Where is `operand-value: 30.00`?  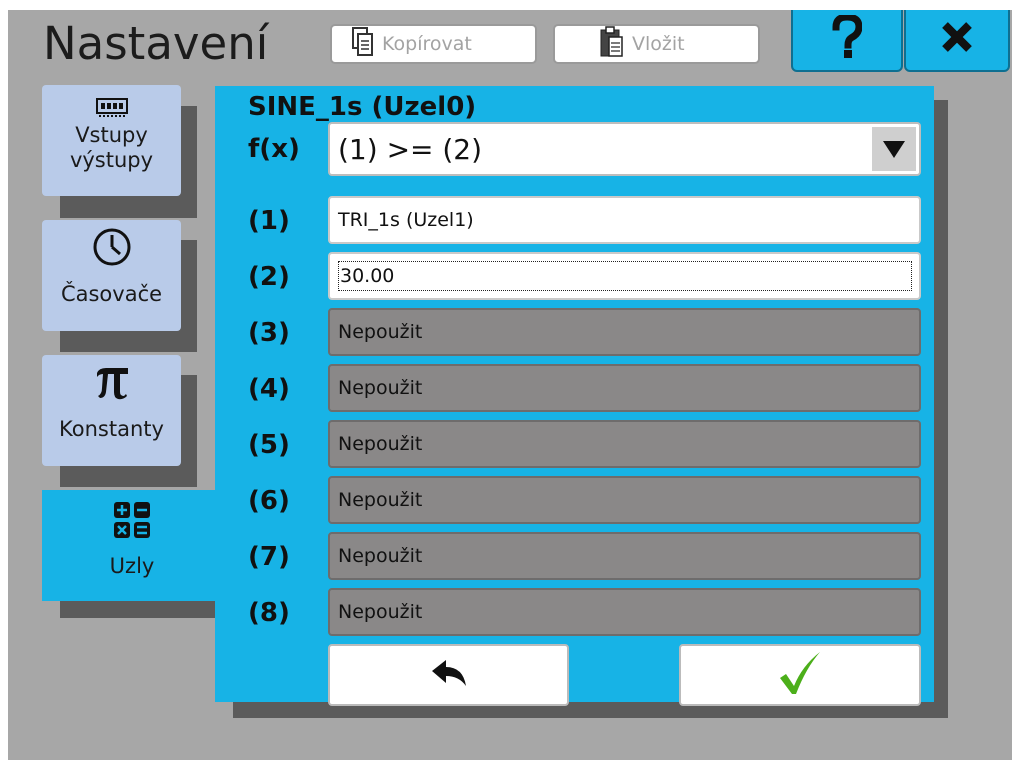
operand-value: 30.00 is located at coordinates (367, 276).